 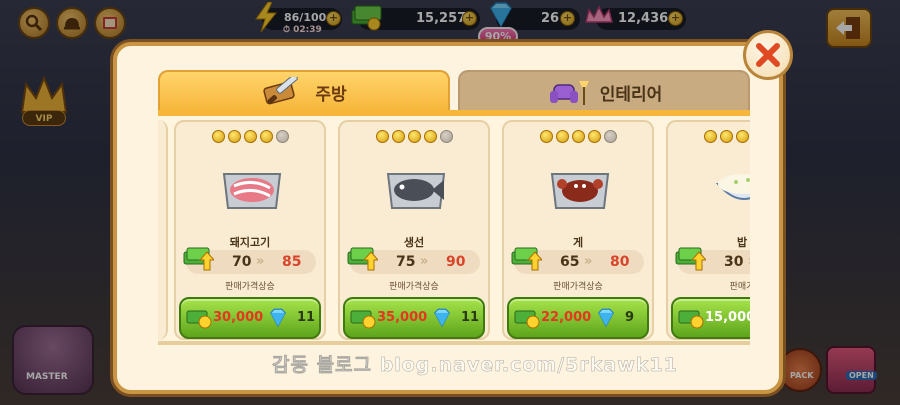 What do you see at coordinates (739, 287) in the screenshot?
I see `price-caption: 판매가` at bounding box center [739, 287].